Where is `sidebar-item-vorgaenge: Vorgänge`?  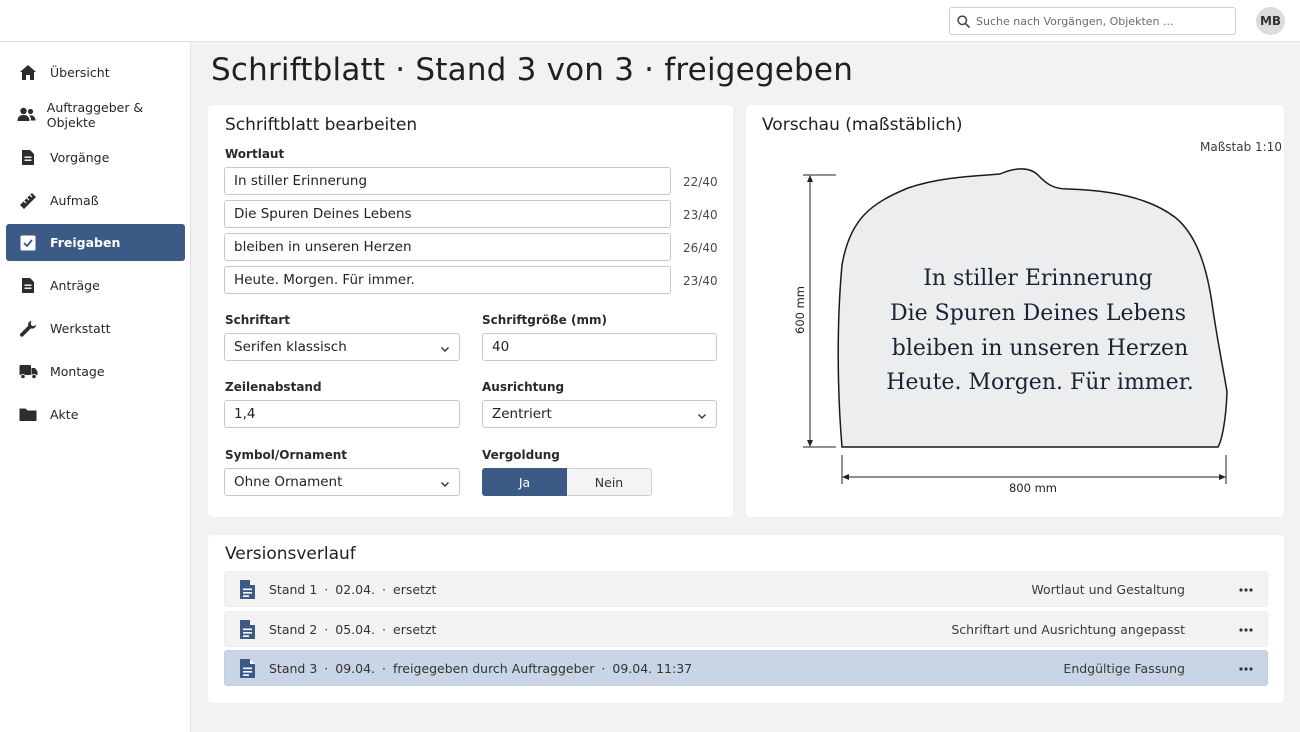 sidebar-item-vorgaenge: Vorgänge is located at coordinates (95, 157).